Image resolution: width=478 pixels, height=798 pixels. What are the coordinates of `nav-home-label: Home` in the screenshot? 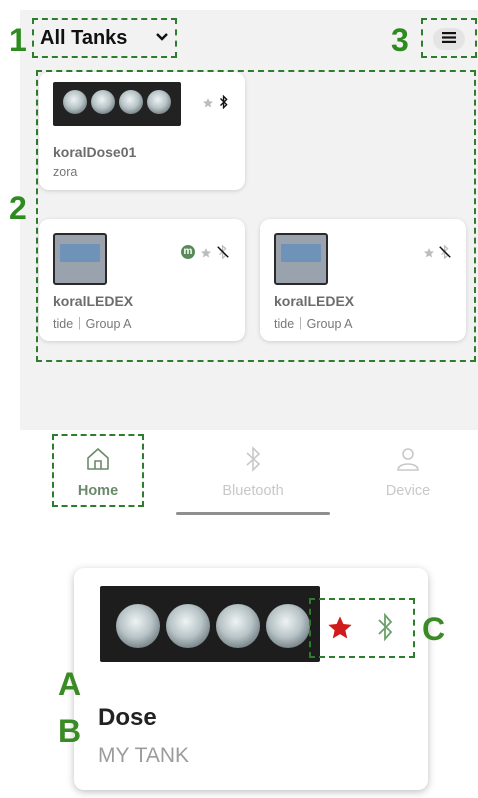 It's located at (98, 491).